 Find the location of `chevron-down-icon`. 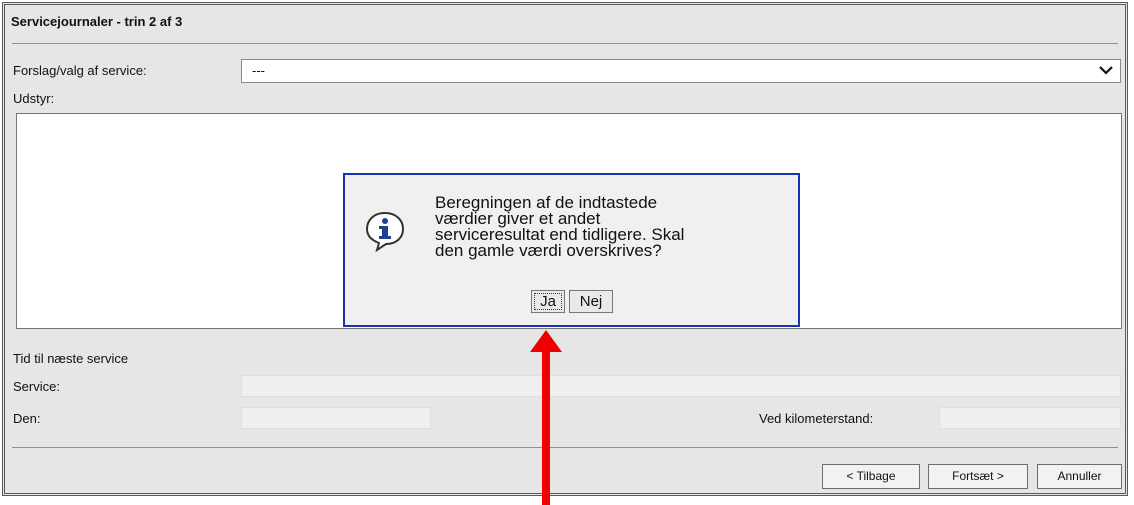

chevron-down-icon is located at coordinates (1106, 70).